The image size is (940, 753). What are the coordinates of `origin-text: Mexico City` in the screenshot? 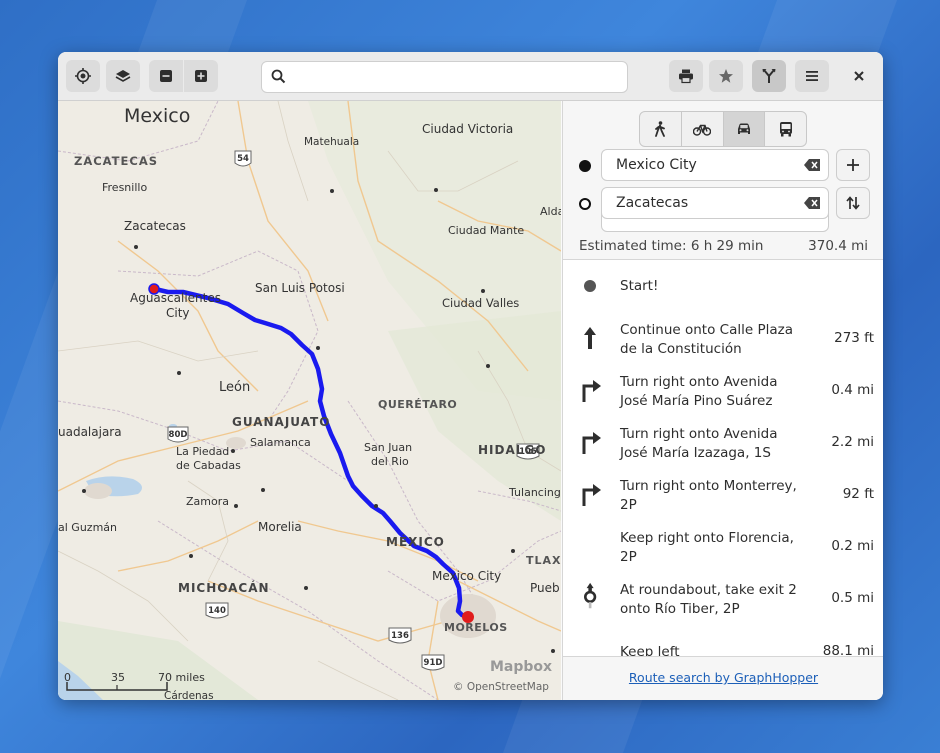 It's located at (656, 165).